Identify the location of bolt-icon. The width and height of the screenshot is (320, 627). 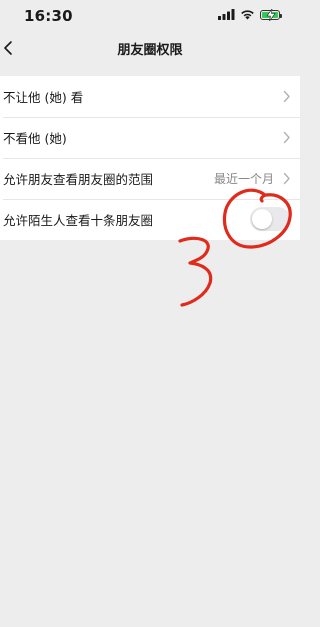
(271, 14).